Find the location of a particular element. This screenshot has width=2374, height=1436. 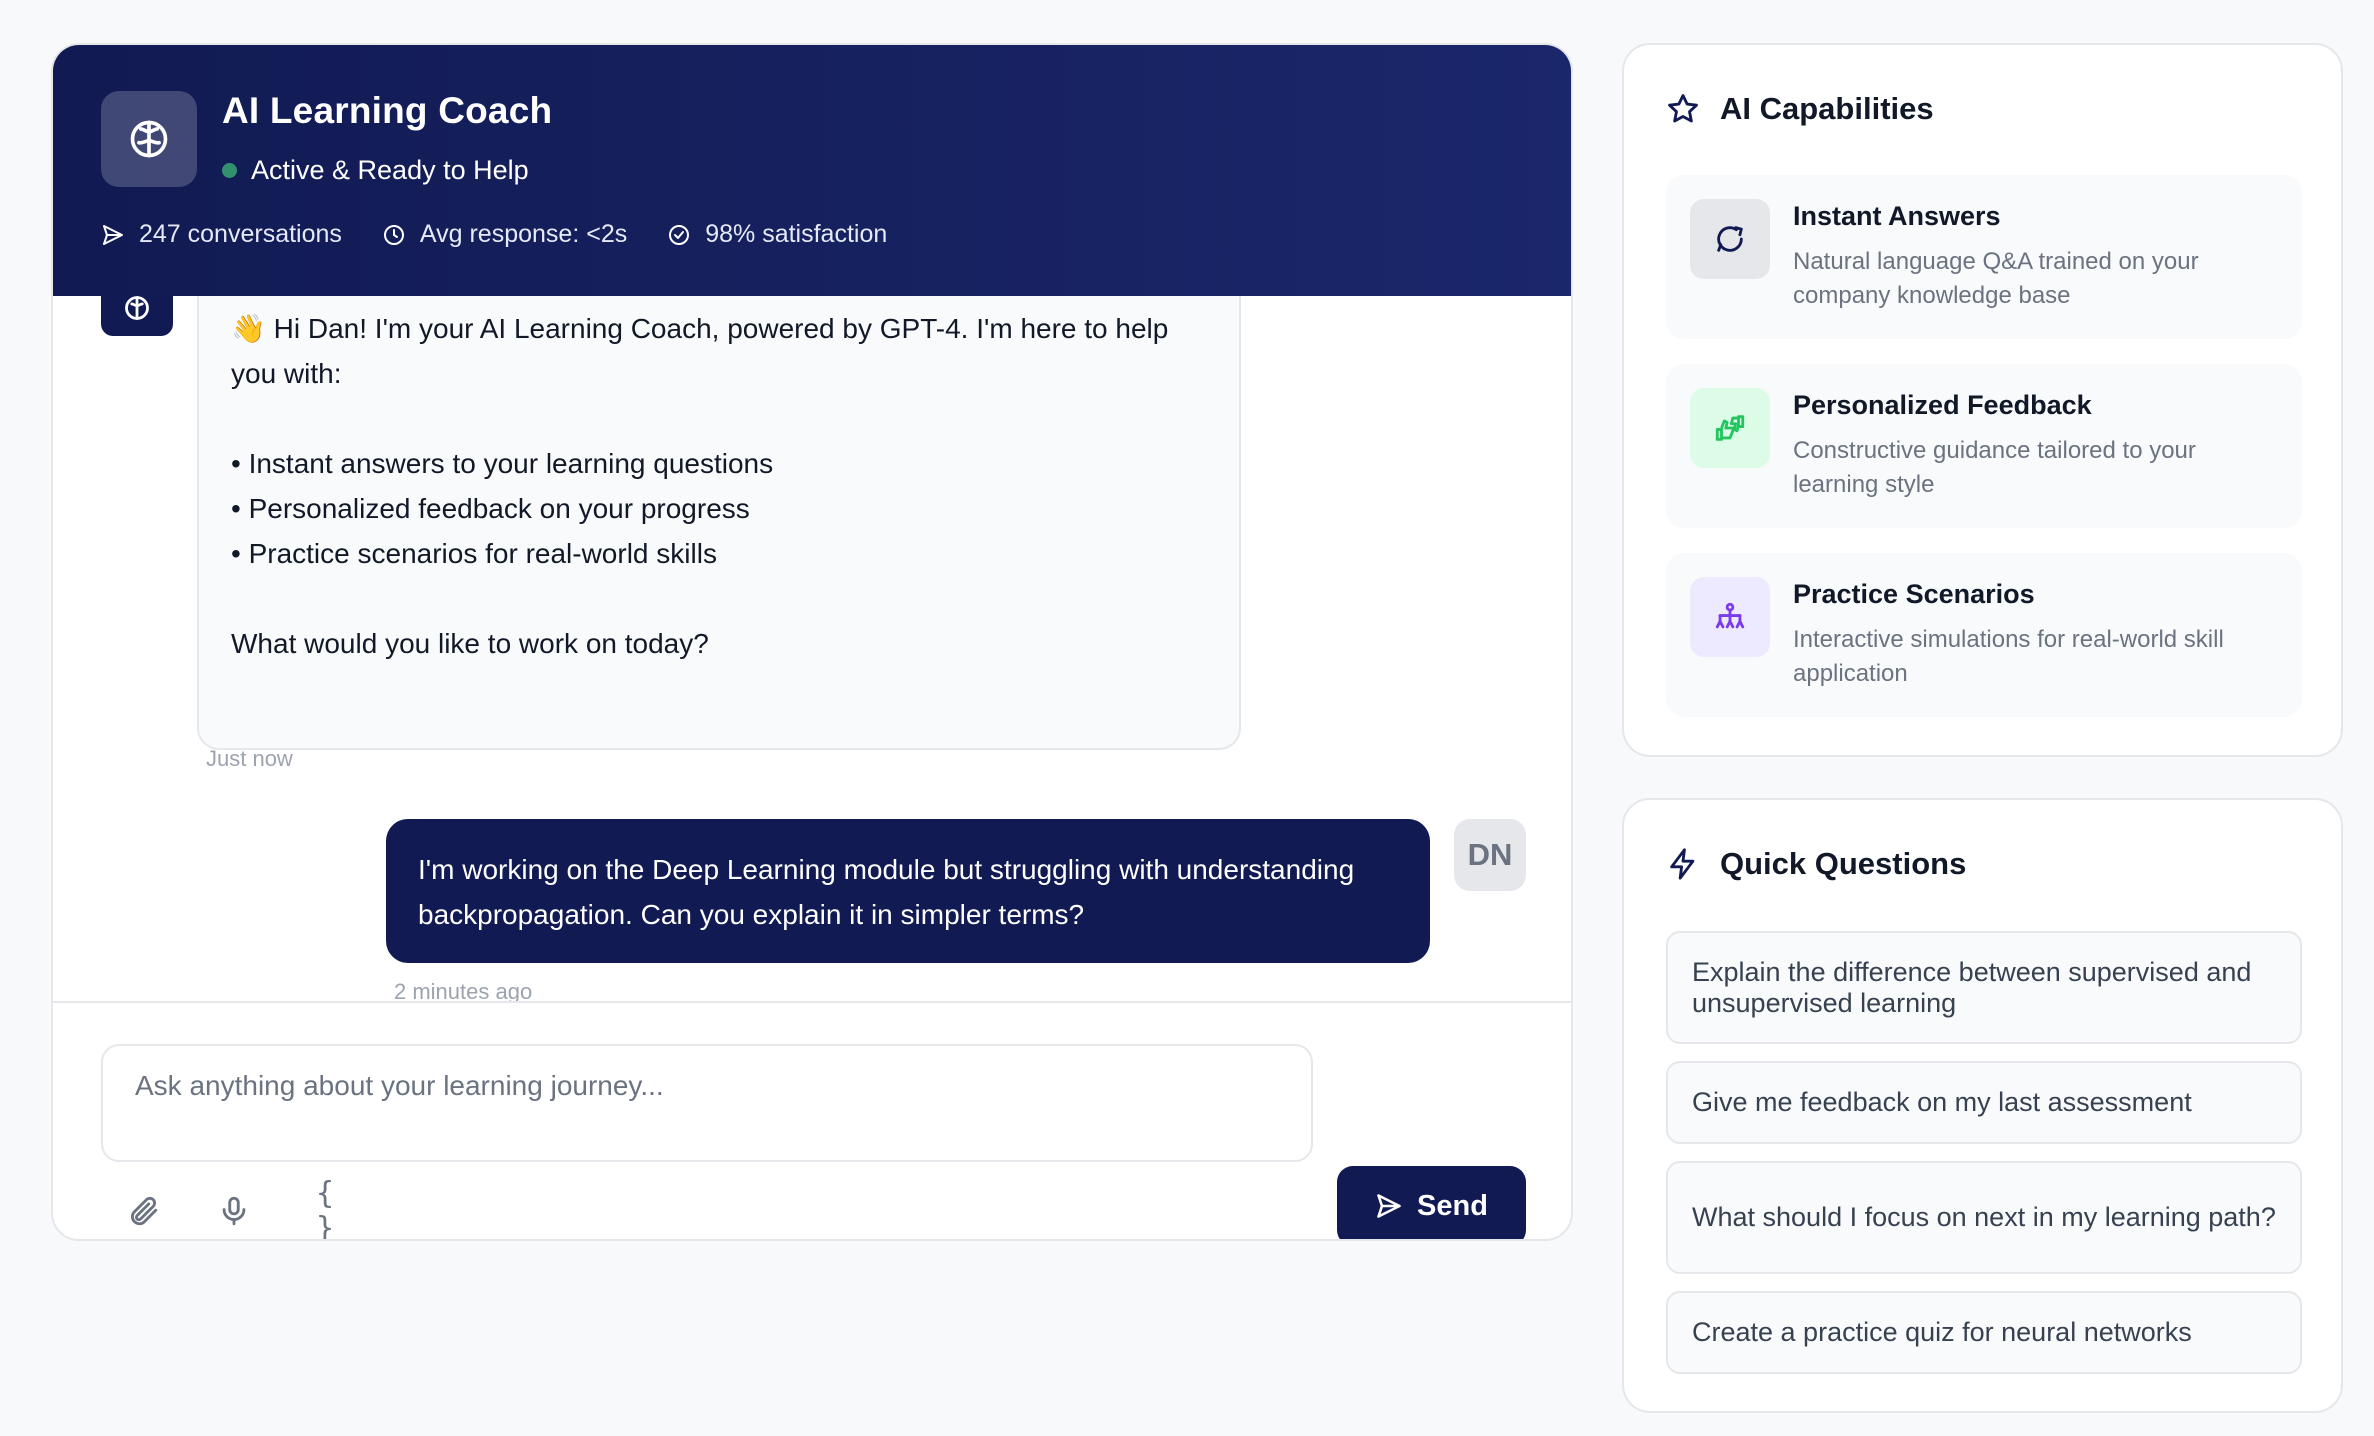

paperclip-icon is located at coordinates (144, 1211).